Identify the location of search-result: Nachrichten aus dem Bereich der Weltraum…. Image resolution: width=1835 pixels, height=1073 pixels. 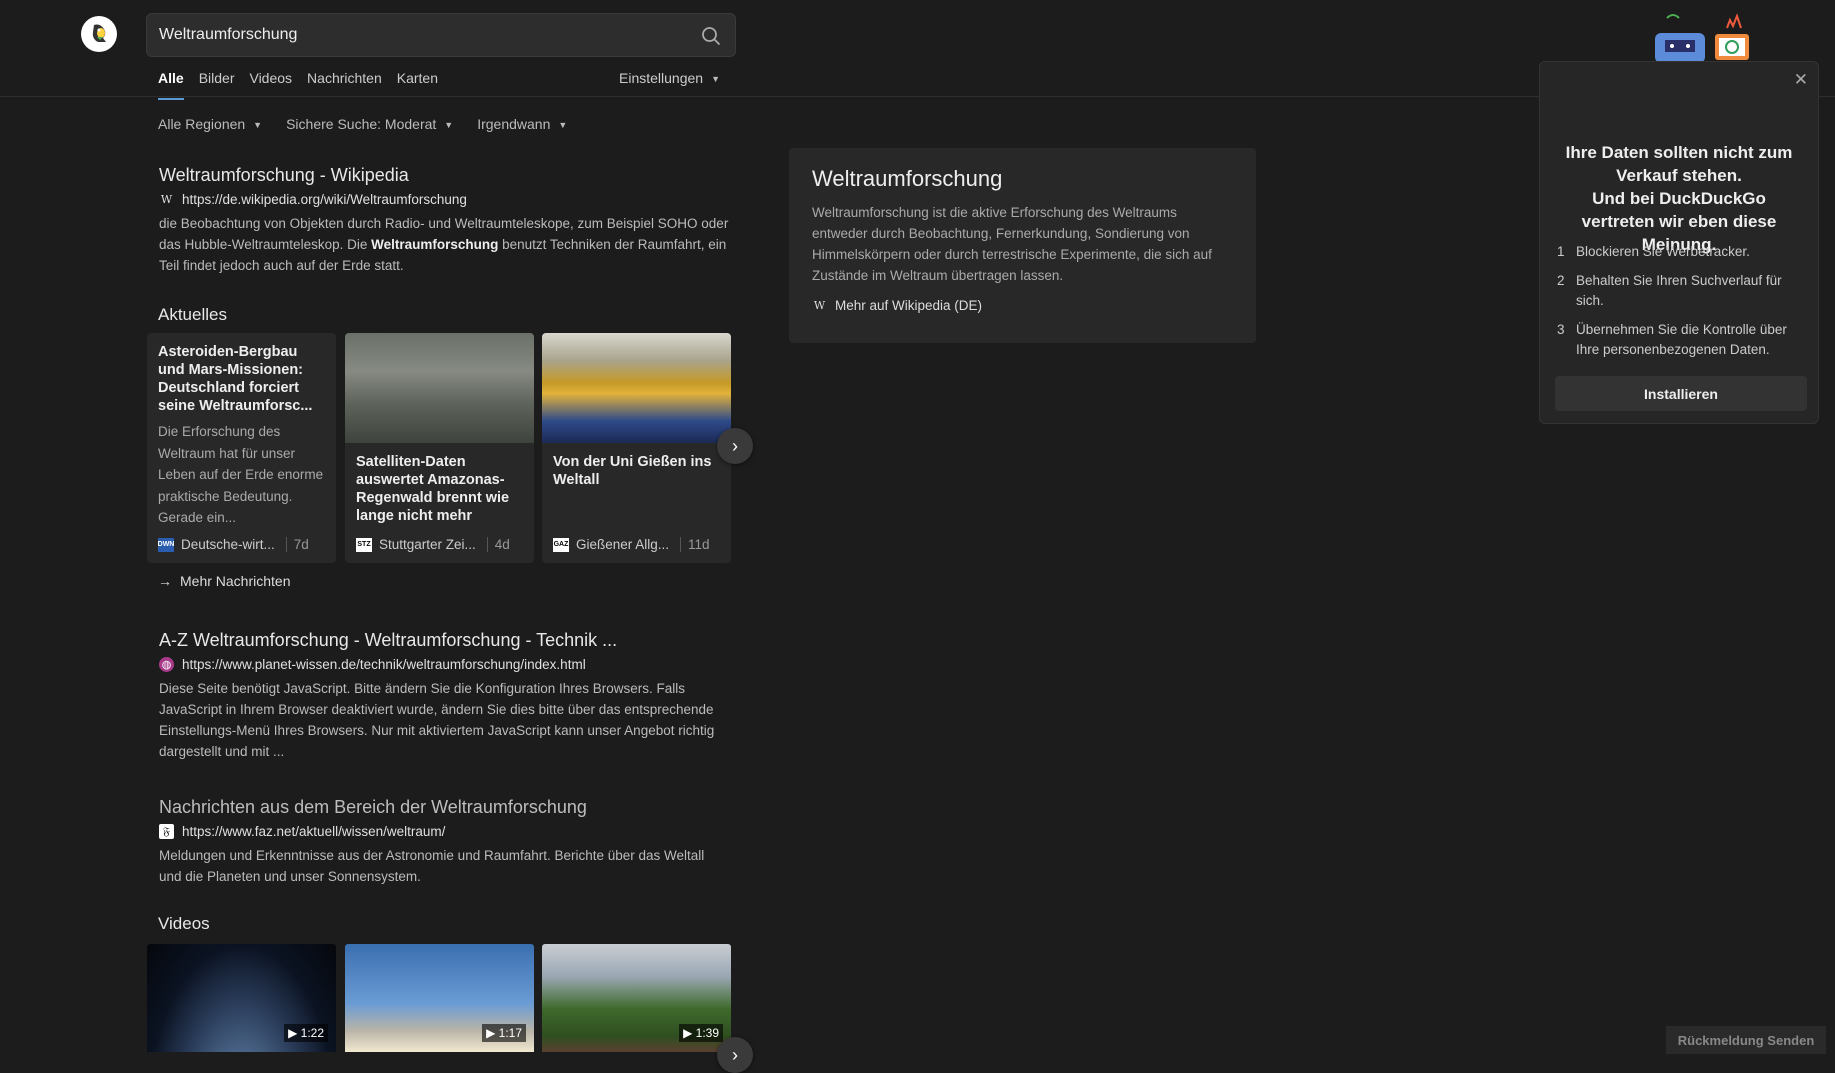
(444, 842).